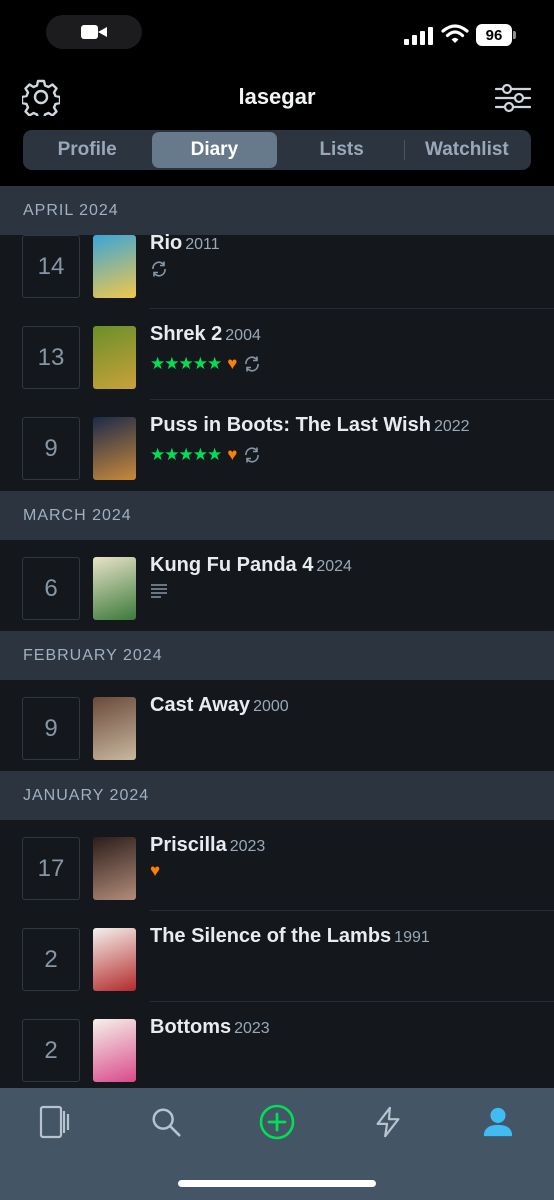 This screenshot has height=1200, width=554. Describe the element at coordinates (277, 1144) in the screenshot. I see `bottom-tab-bar` at that location.